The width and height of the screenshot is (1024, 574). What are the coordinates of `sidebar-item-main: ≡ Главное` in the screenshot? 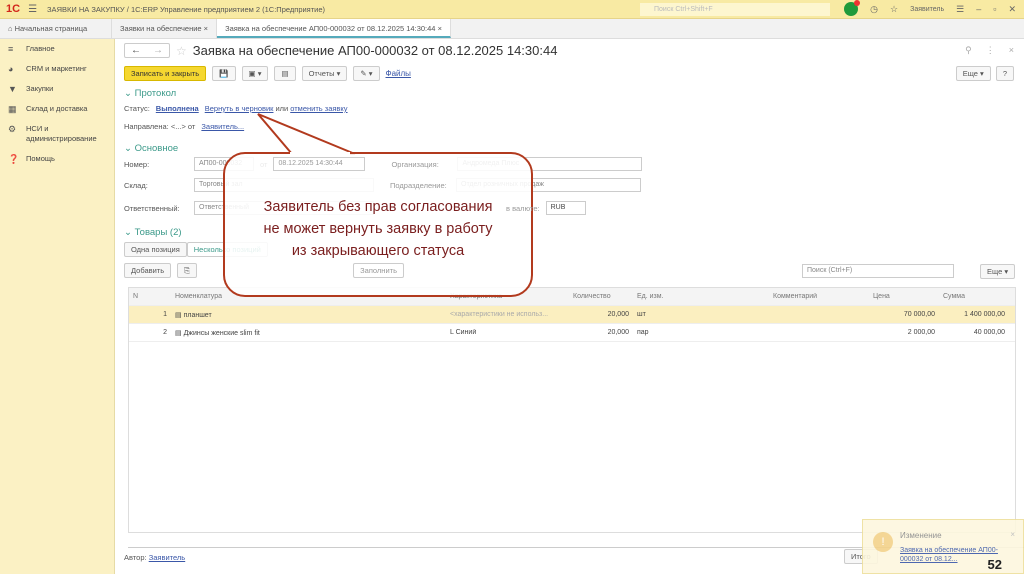 It's located at (57, 49).